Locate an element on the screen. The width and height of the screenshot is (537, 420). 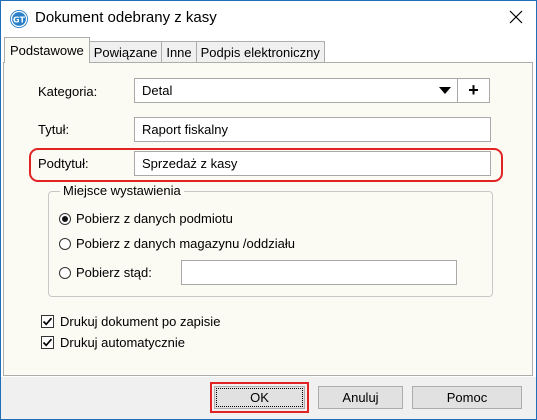
radio-from-here: Pobierz stąd: is located at coordinates (105, 272).